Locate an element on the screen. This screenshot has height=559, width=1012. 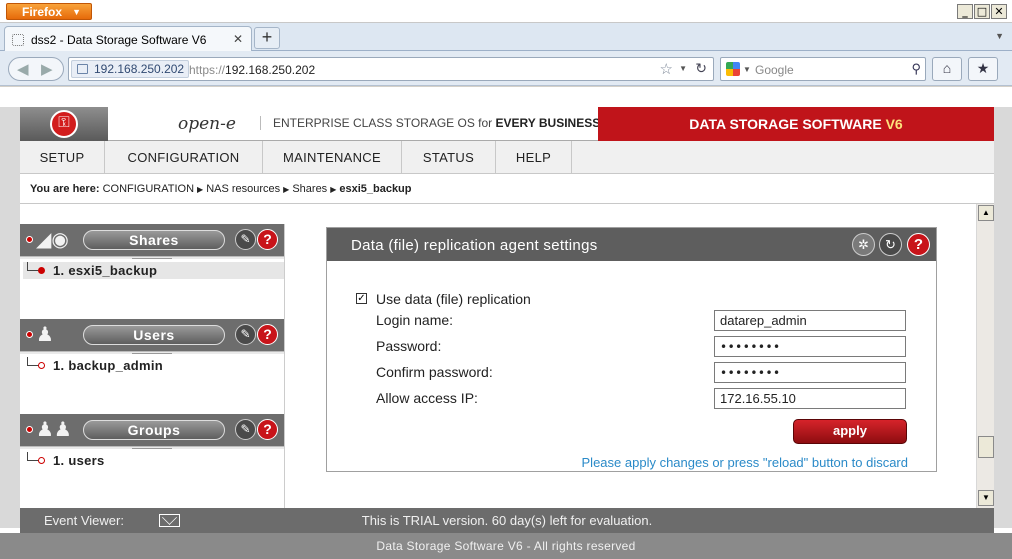
scroll-down-icon: ▼ is located at coordinates (986, 498).